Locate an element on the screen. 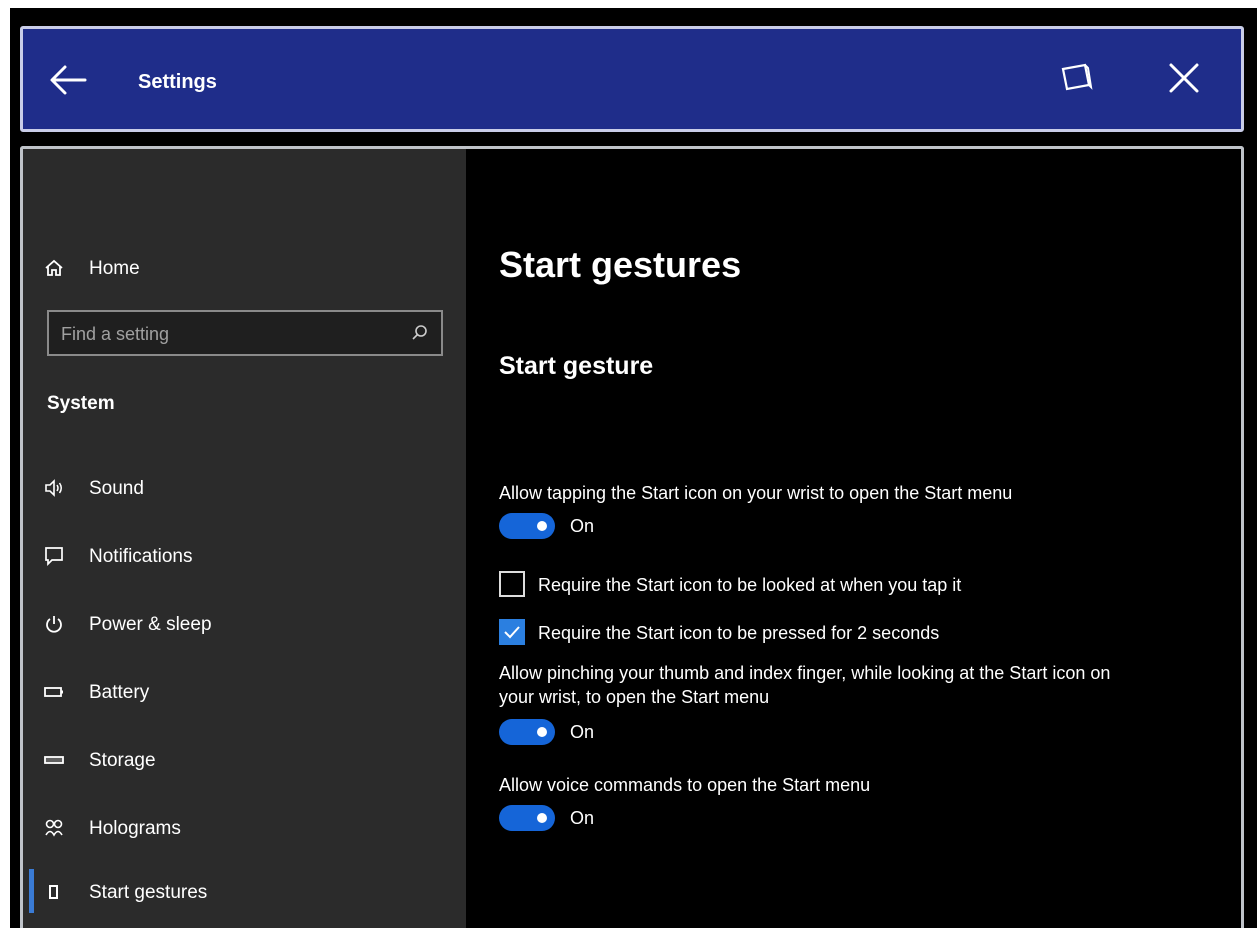 The width and height of the screenshot is (1259, 928). window-mode-icon is located at coordinates (1076, 78).